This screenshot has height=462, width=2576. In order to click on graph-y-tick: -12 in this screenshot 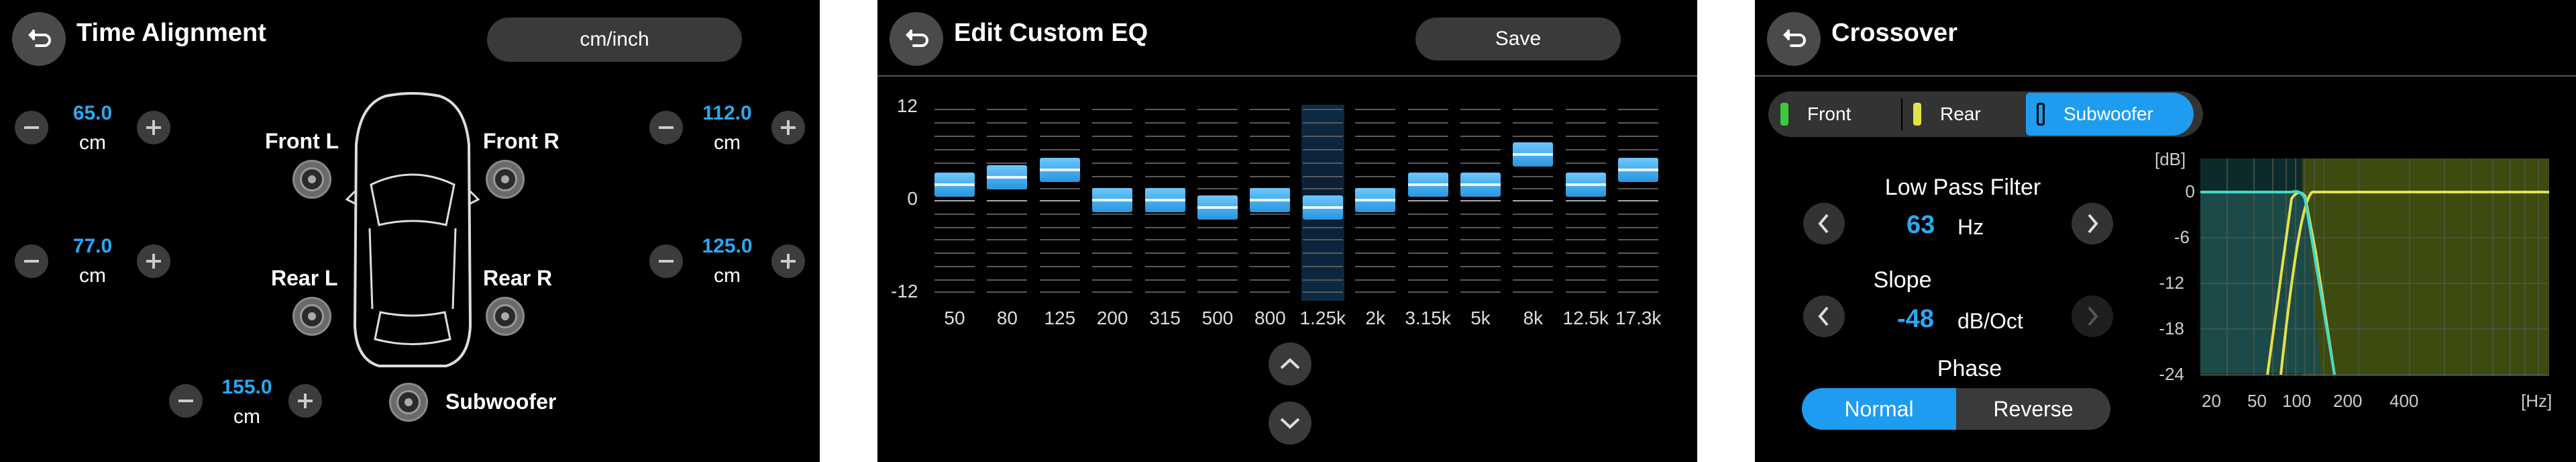, I will do `click(2171, 283)`.